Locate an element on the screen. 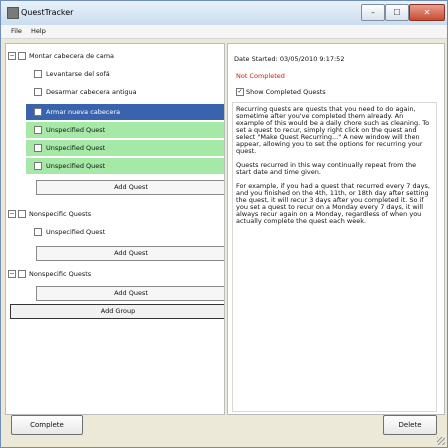 This screenshot has width=448, height=448. add-group-button: Add Group is located at coordinates (117, 311).